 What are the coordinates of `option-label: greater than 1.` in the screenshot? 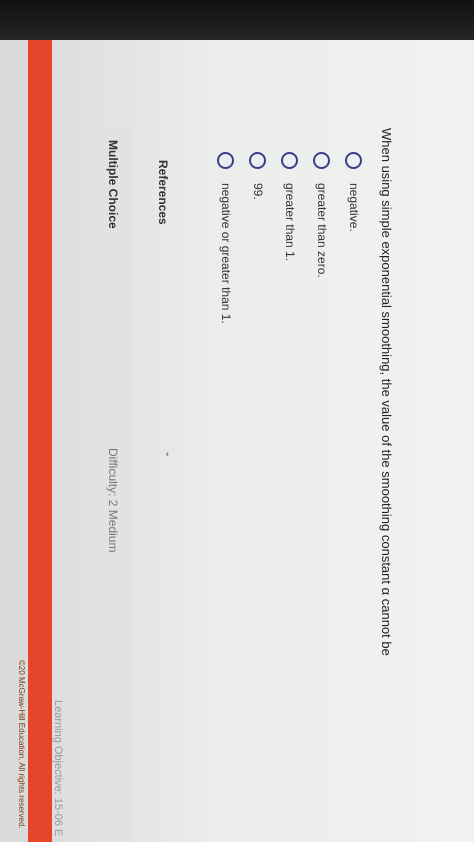 It's located at (290, 222).